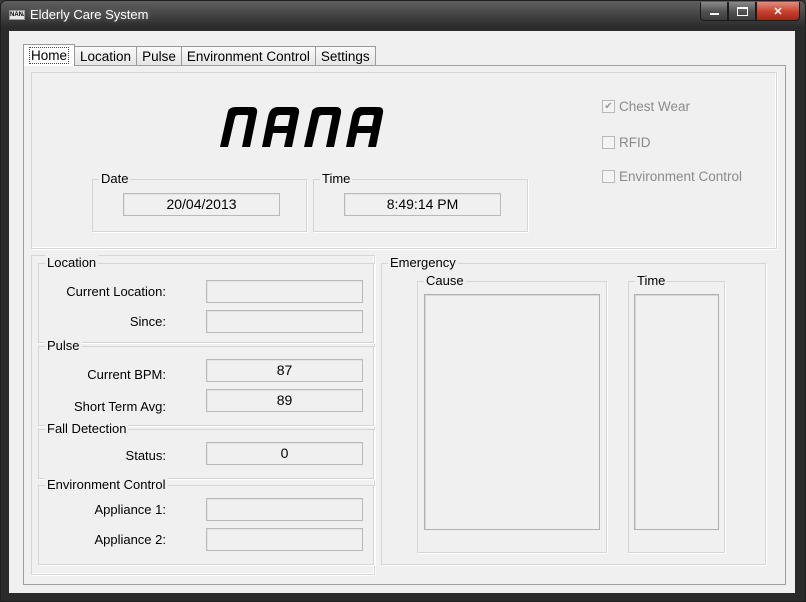 The width and height of the screenshot is (806, 602). I want to click on tab-environment-control: Environment Control, so click(248, 56).